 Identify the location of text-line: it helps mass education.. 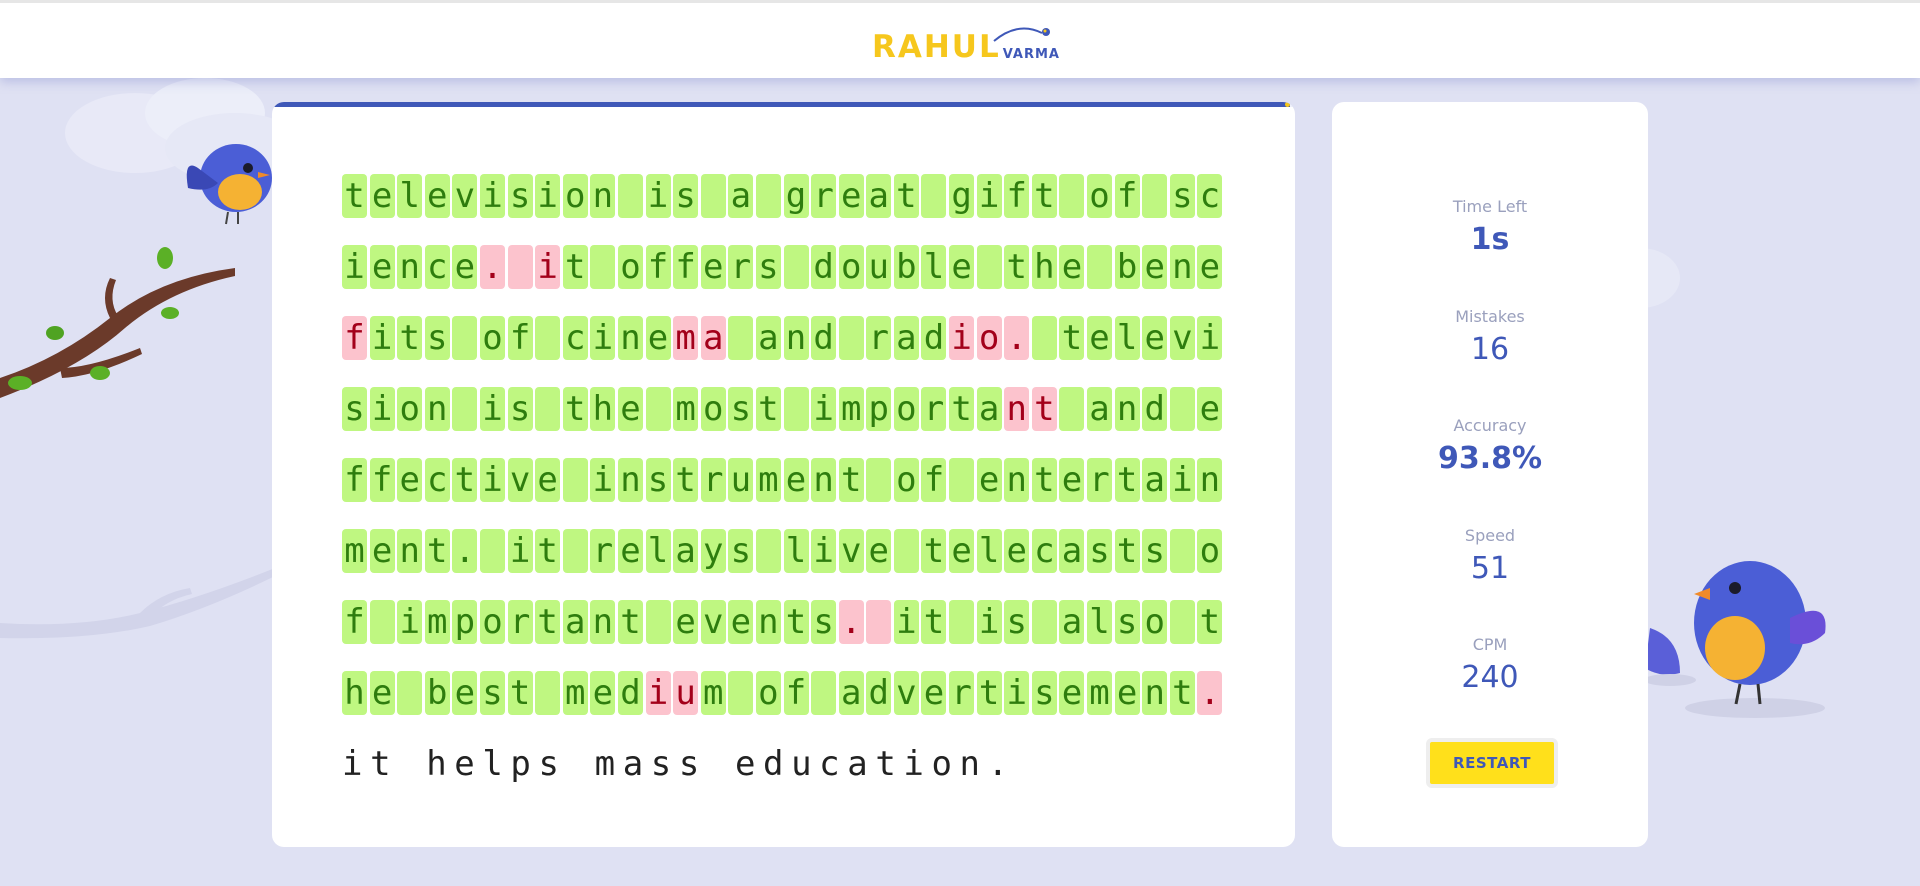
(792, 777).